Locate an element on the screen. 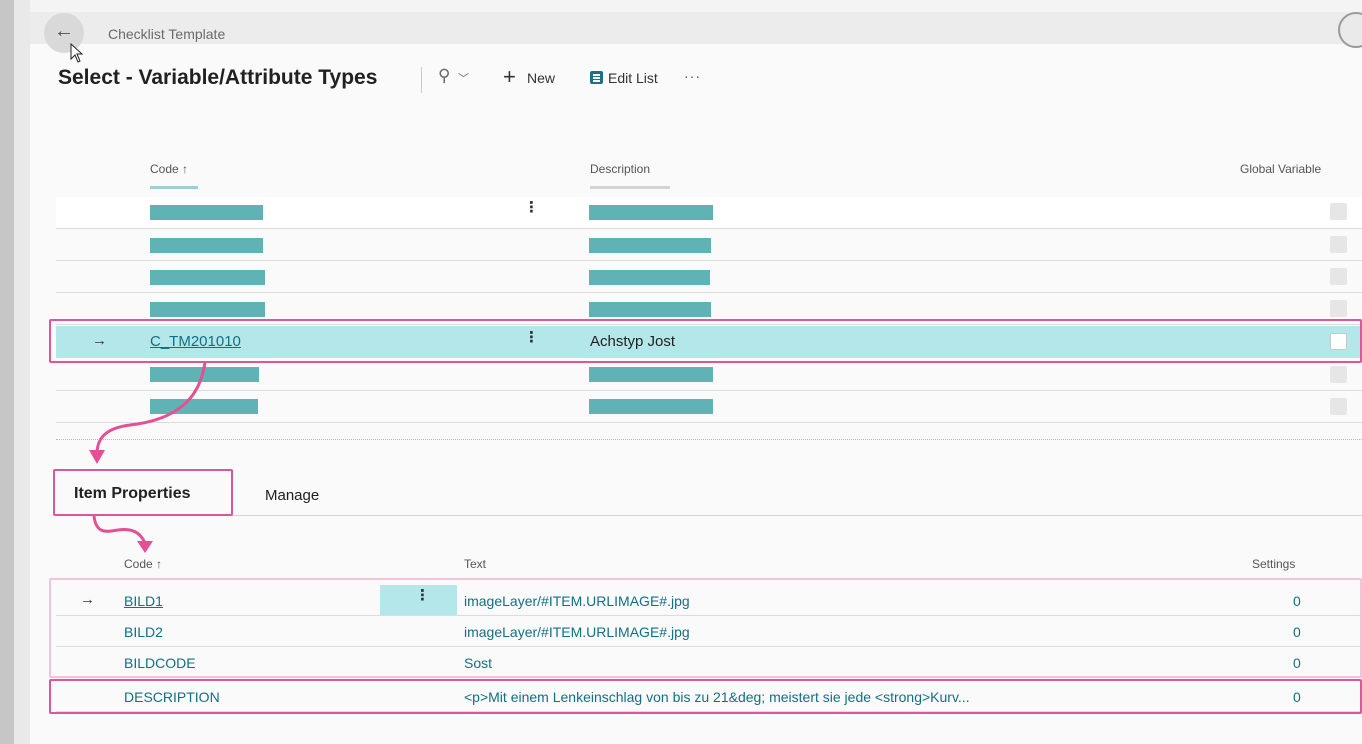 This screenshot has height=744, width=1362. annotation-arrows is located at coordinates (148, 457).